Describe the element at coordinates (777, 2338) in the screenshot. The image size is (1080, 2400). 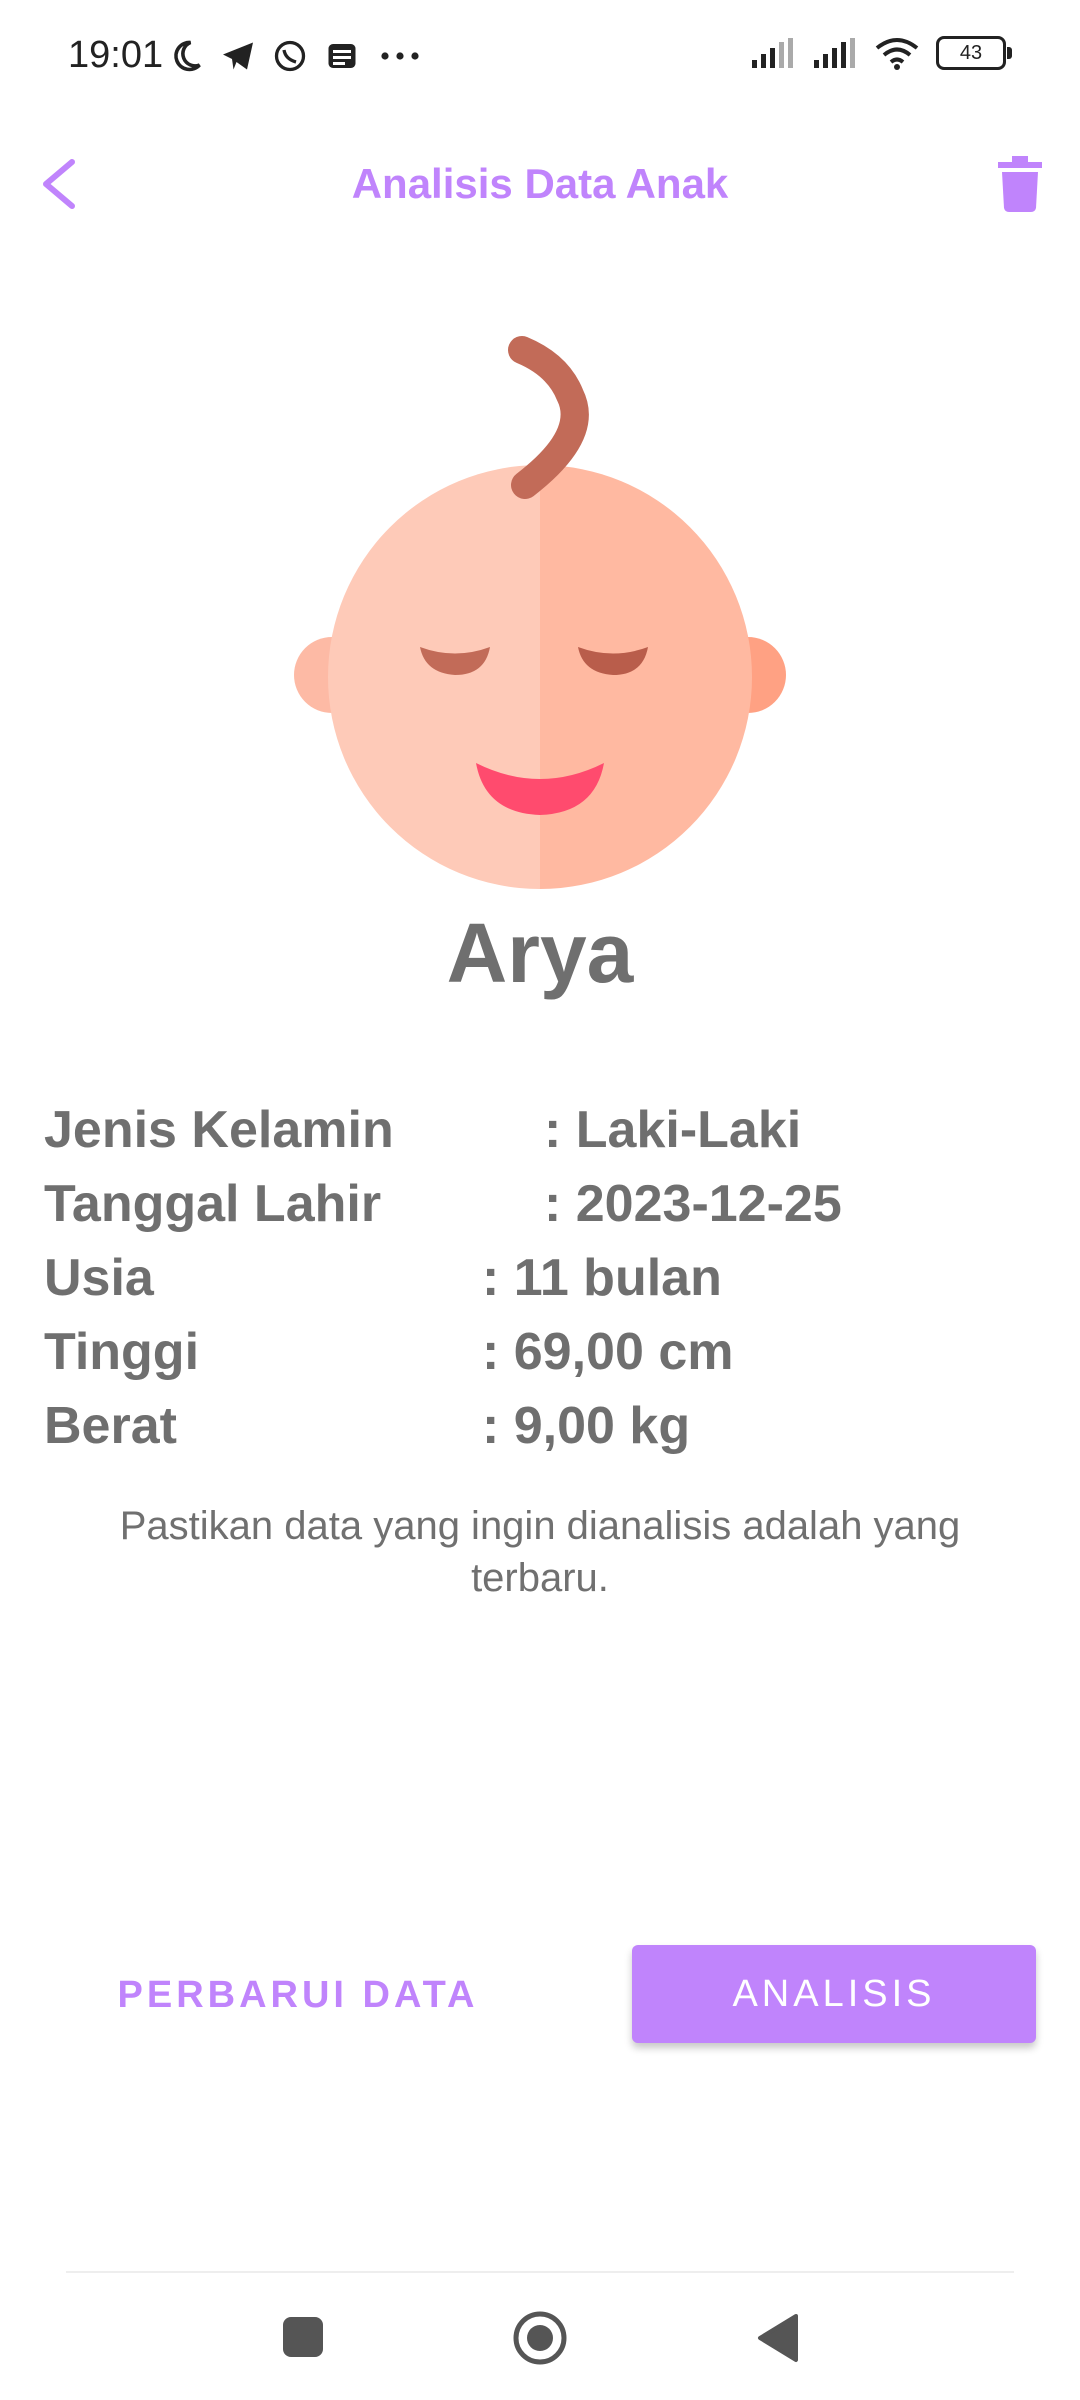
I see `back-triangle-icon` at that location.